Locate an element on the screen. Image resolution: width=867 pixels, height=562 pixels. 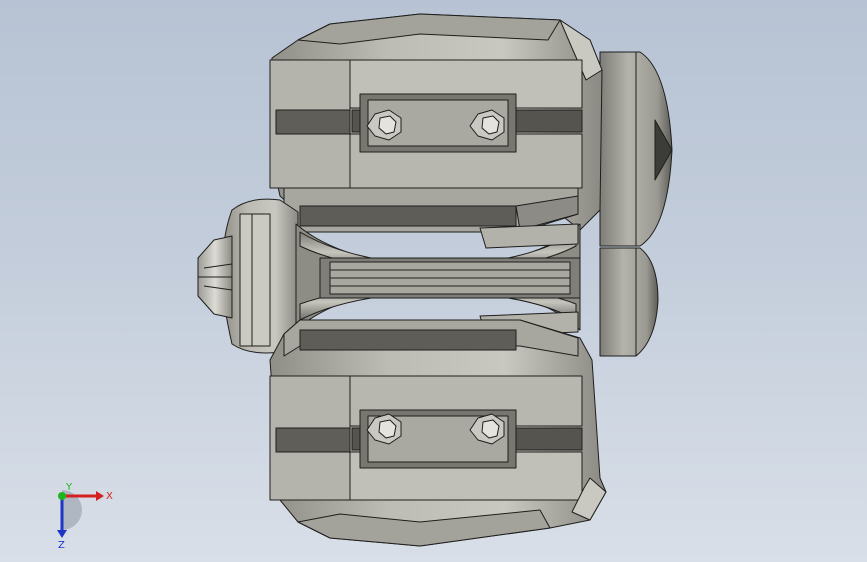
front-housing is located at coordinates (260, 276).